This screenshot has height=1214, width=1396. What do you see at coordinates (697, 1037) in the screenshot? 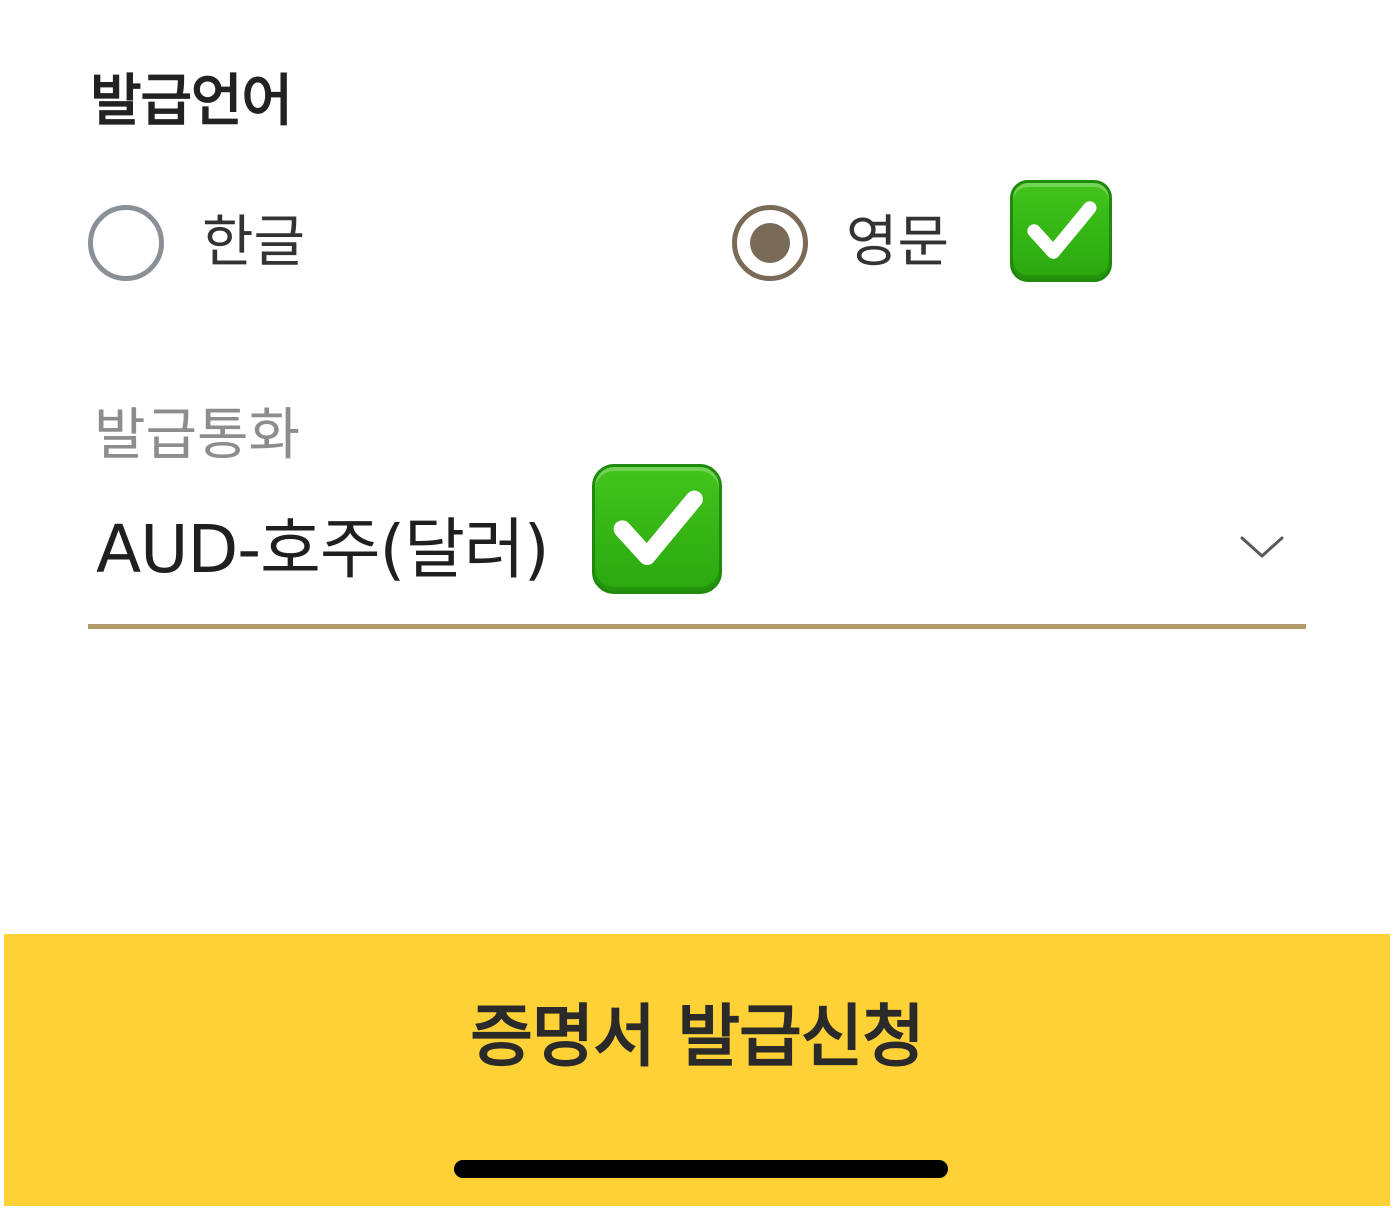
I see `issue-certificate-button-label: 증명서 발급신청` at bounding box center [697, 1037].